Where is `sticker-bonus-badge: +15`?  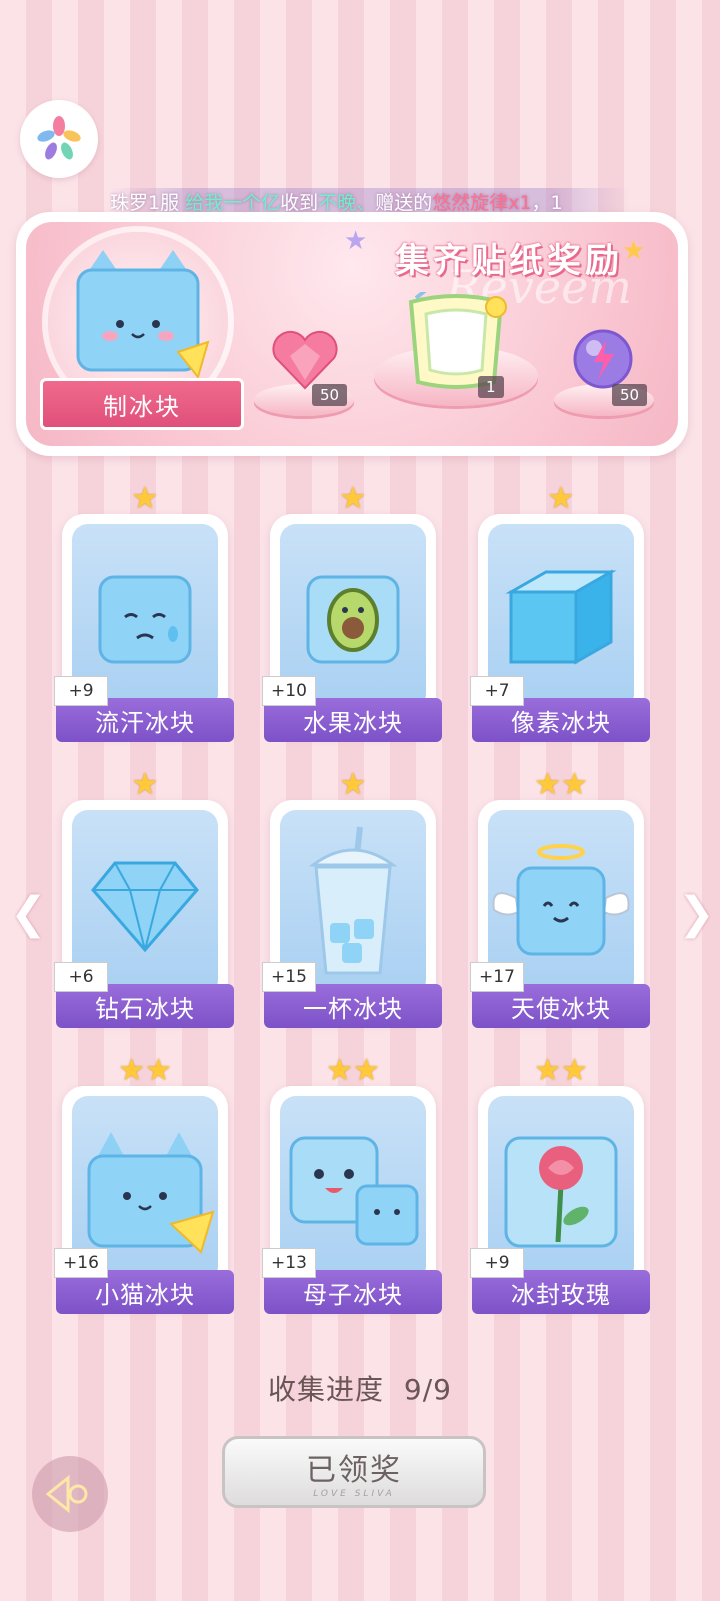
sticker-bonus-badge: +15 is located at coordinates (289, 977).